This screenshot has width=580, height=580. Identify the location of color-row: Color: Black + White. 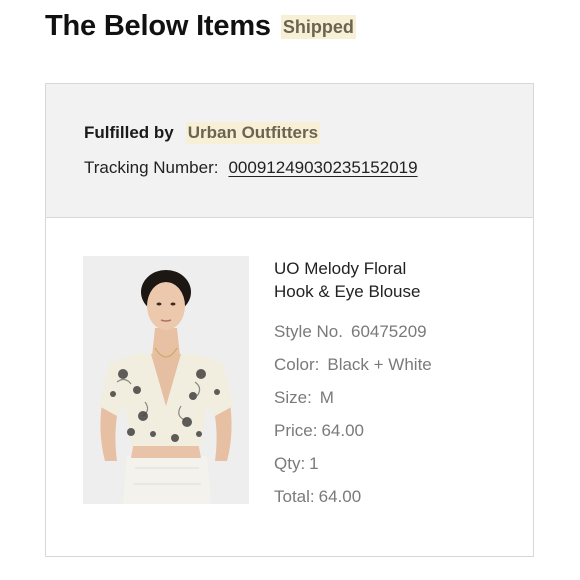
(353, 365).